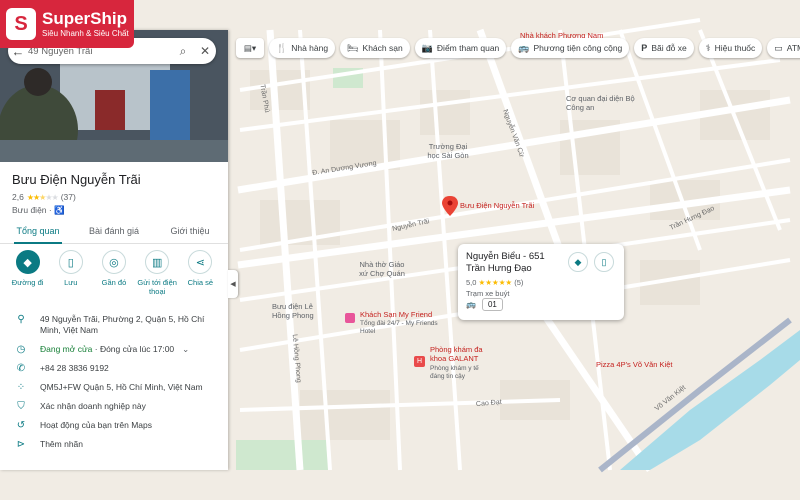 The height and width of the screenshot is (500, 800). What do you see at coordinates (114, 368) in the screenshot?
I see `phone-row: ✆ +84 28 3836 9192` at bounding box center [114, 368].